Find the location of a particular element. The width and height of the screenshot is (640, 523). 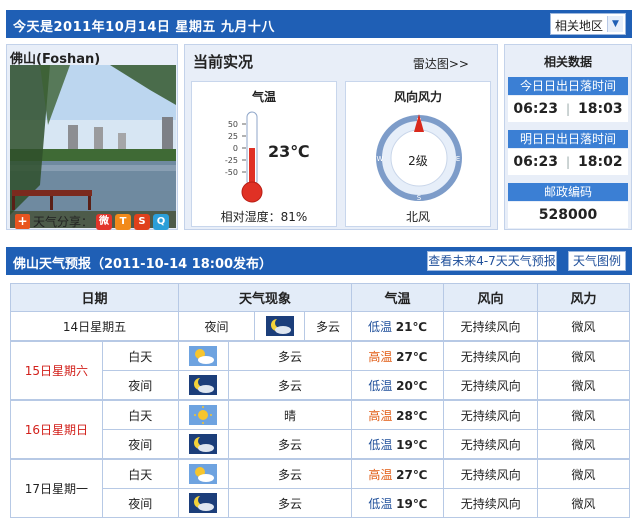

thermometer-icon: 50 25 0 -25 -50 is located at coordinates (244, 157).